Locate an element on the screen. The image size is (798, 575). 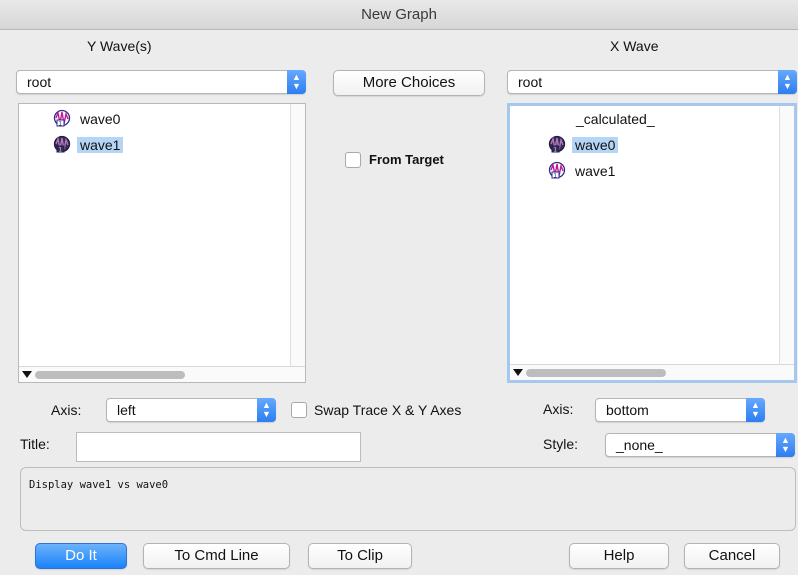
x-axis-value: bottom is located at coordinates (627, 410).